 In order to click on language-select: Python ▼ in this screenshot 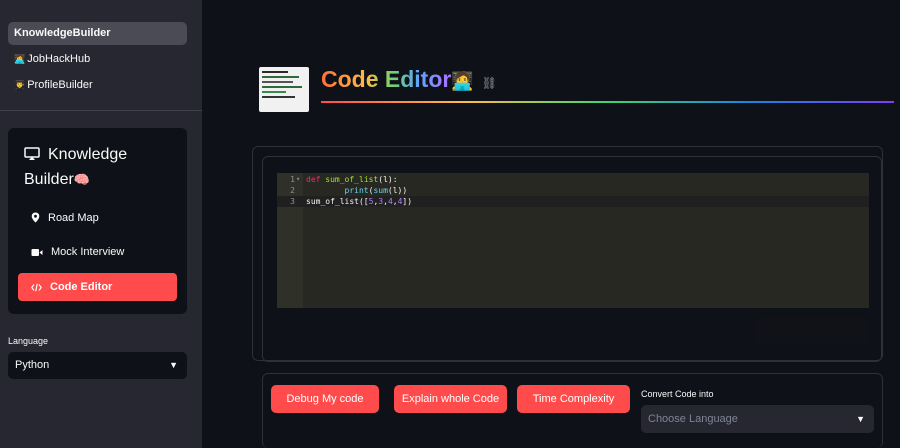, I will do `click(97, 365)`.